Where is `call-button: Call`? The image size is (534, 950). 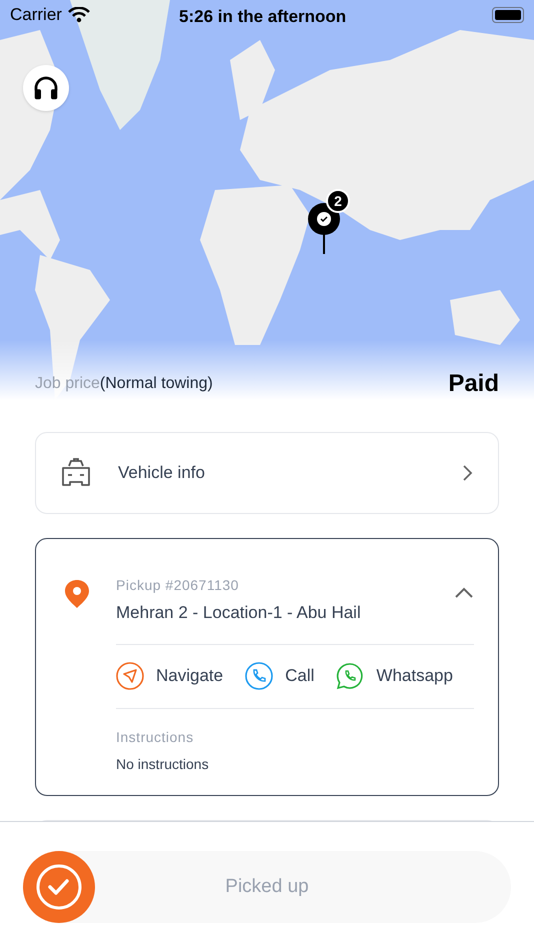 call-button: Call is located at coordinates (279, 676).